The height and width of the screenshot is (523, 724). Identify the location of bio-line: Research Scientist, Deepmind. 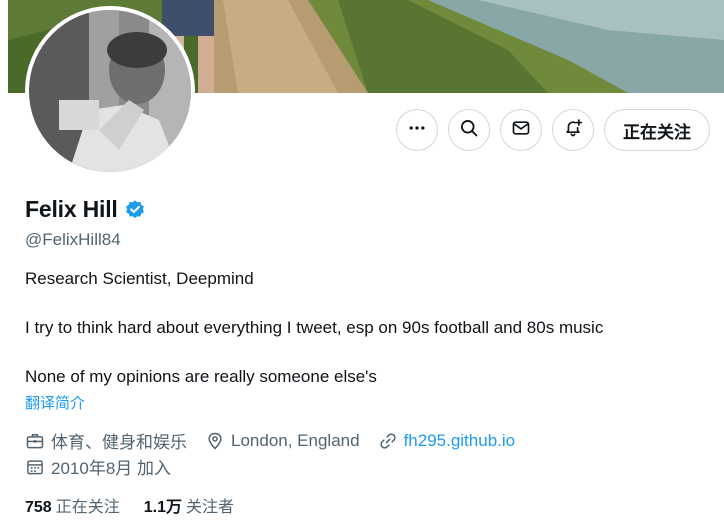
(139, 278).